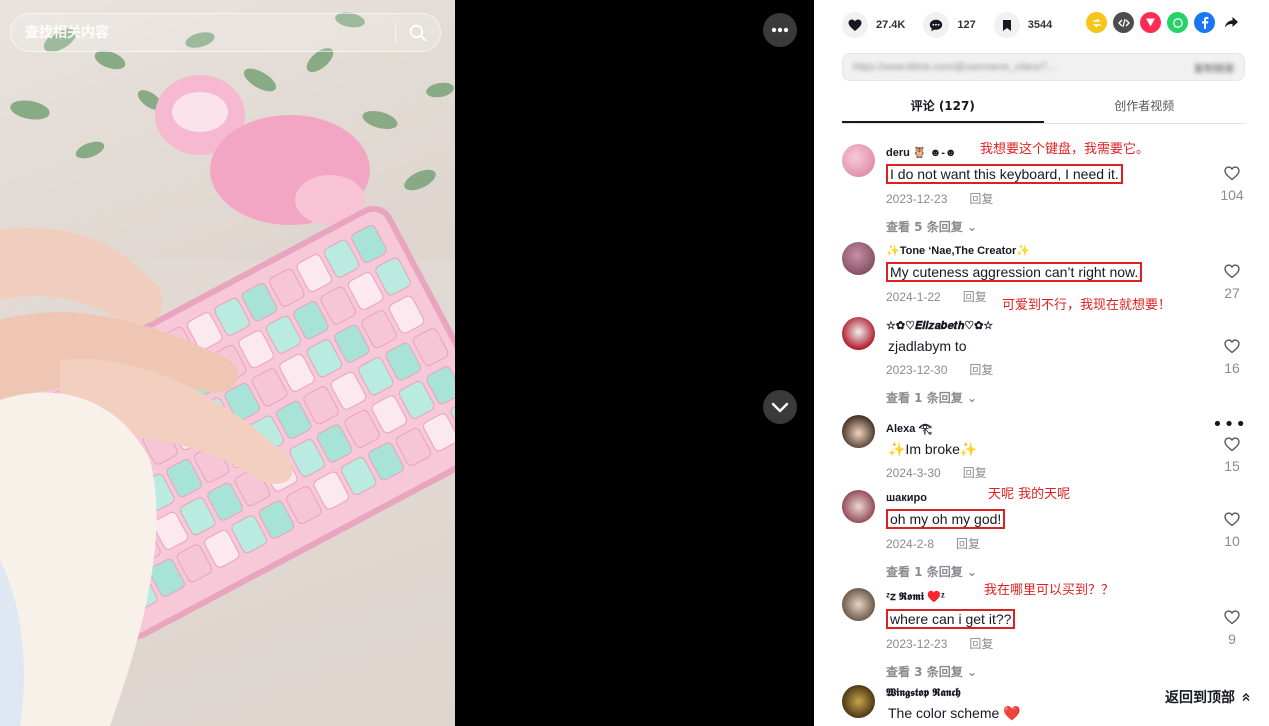 The height and width of the screenshot is (726, 1269). Describe the element at coordinates (1123, 22) in the screenshot. I see `embed-icon` at that location.